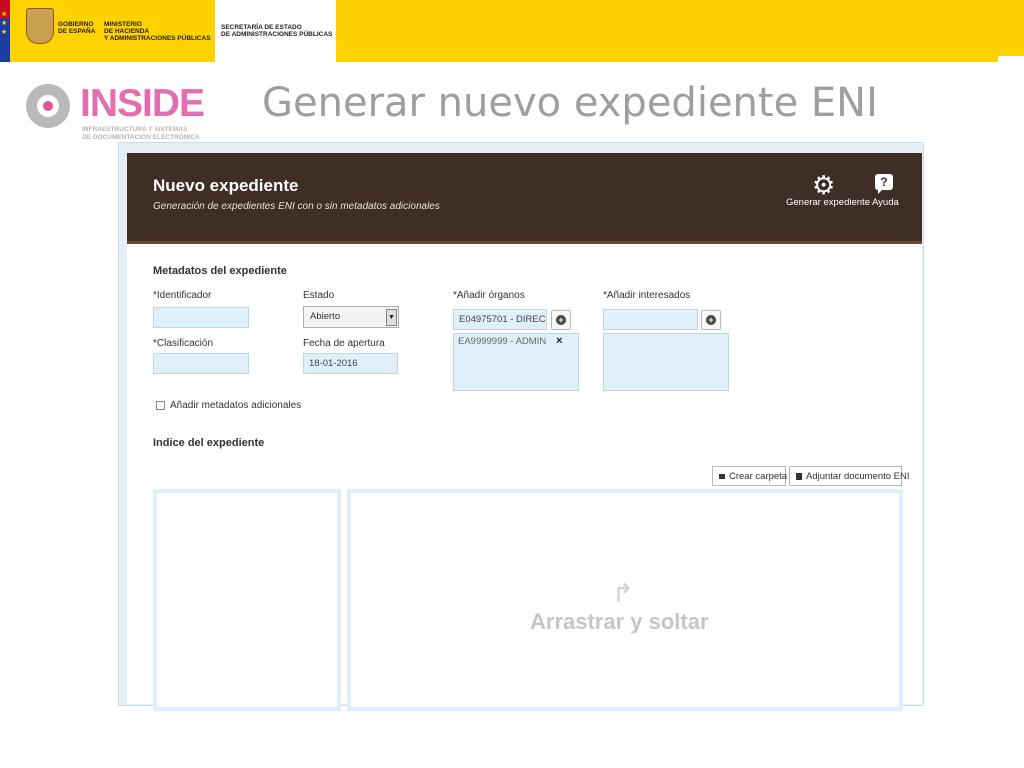 The height and width of the screenshot is (768, 1024). Describe the element at coordinates (351, 317) in the screenshot. I see `estado-select: Abierto` at that location.